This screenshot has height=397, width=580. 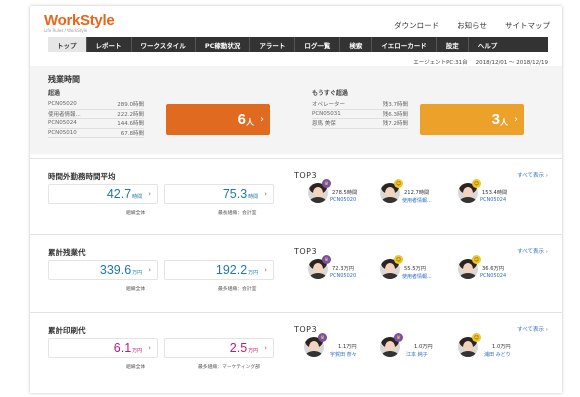 I want to click on sub-info: エージェントPC:31台 2018/12/01 ～ 2018/12/19, so click(x=480, y=62).